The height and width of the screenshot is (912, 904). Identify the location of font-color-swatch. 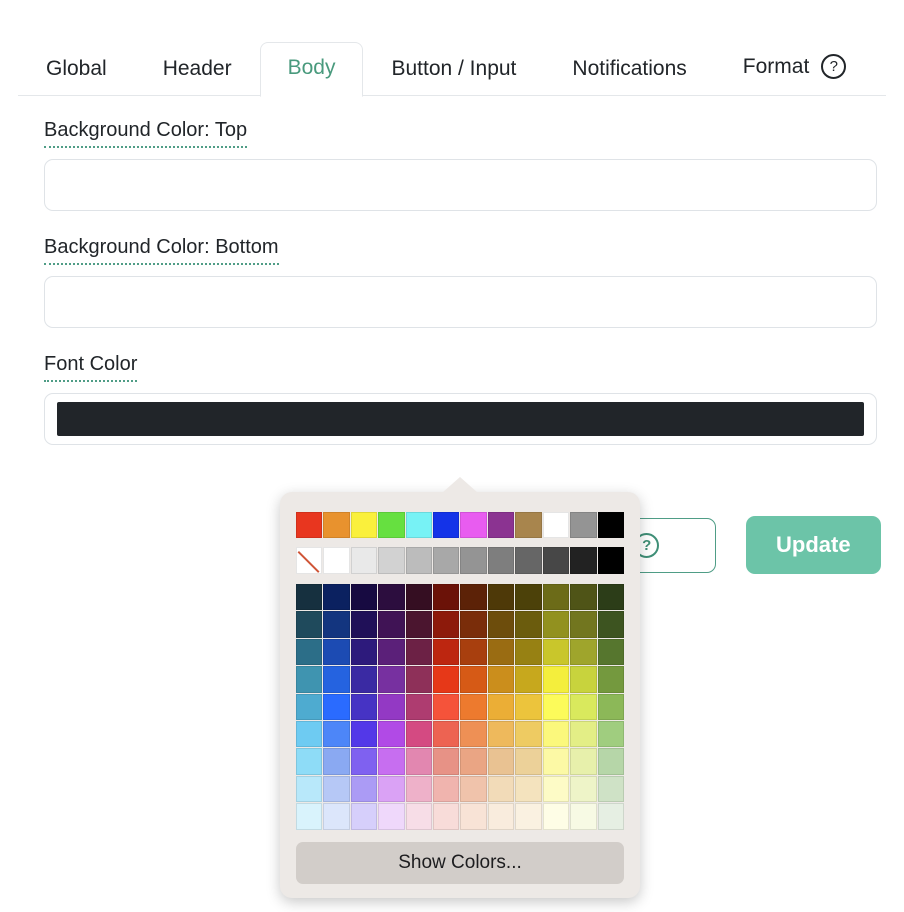
(460, 419).